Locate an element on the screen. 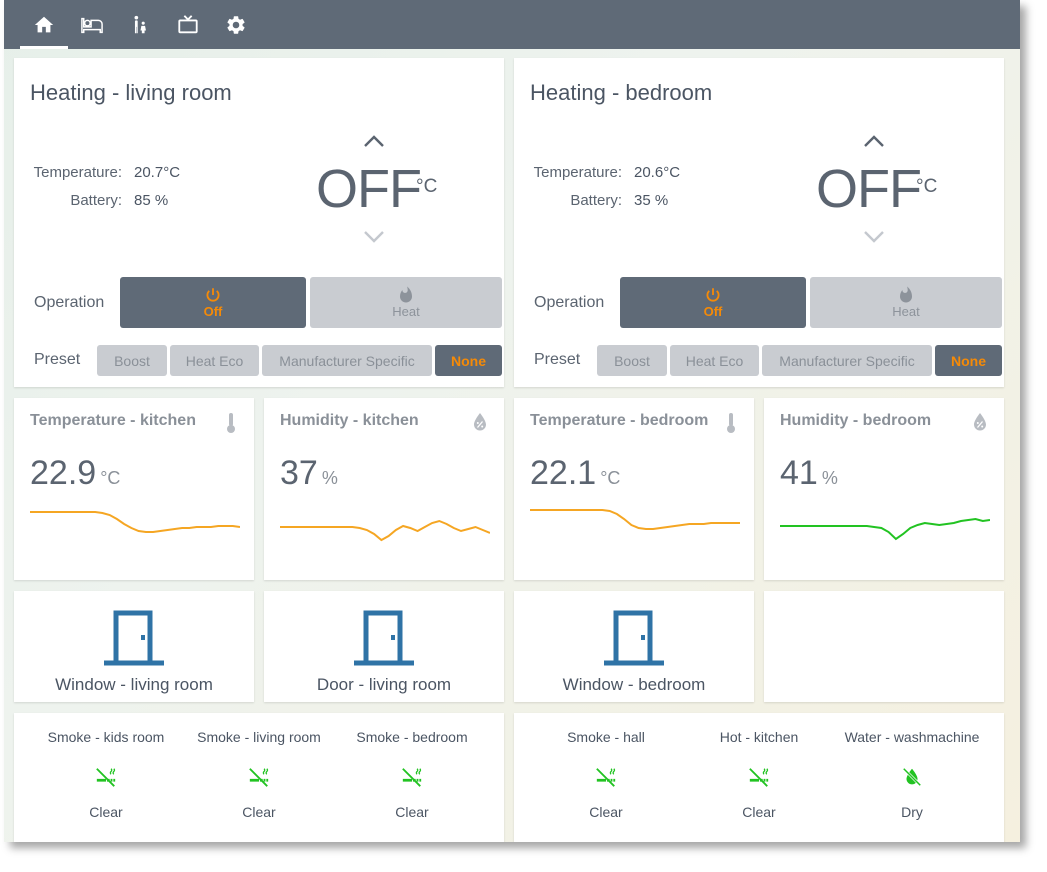 The height and width of the screenshot is (872, 1047). sensor-value: 22.1 °C is located at coordinates (575, 473).